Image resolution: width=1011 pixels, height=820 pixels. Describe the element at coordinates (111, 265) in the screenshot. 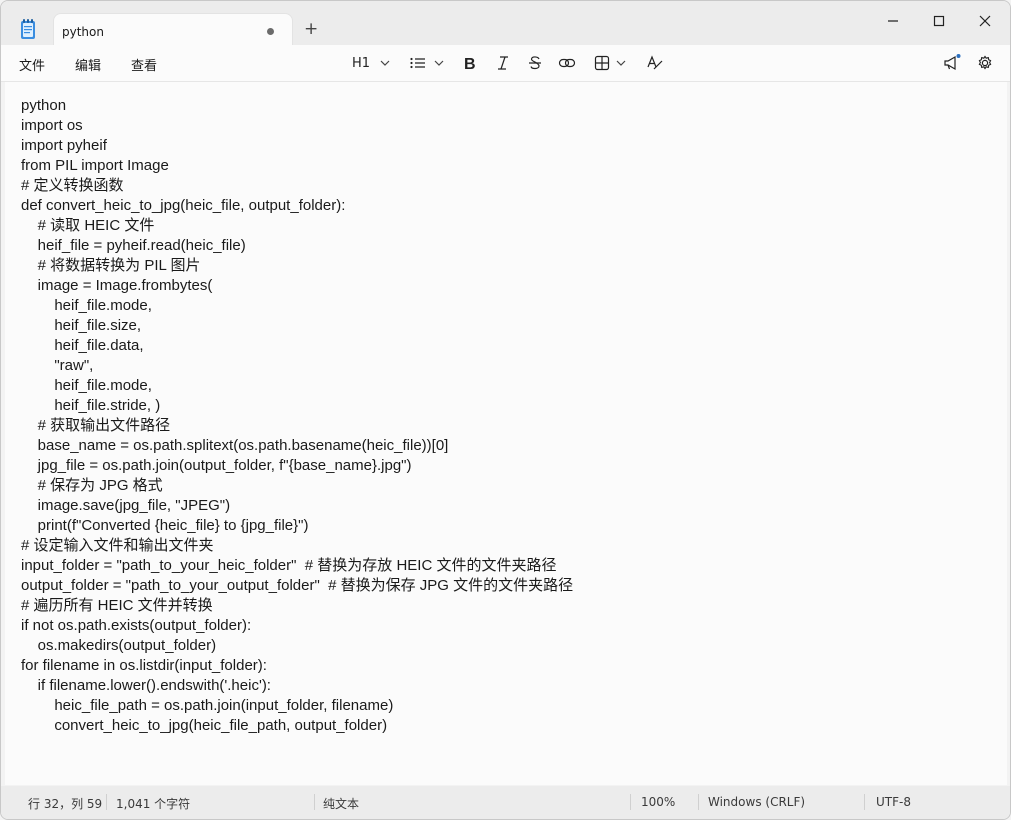

I see `code-line: # 将数据转换为 PIL 图片` at that location.